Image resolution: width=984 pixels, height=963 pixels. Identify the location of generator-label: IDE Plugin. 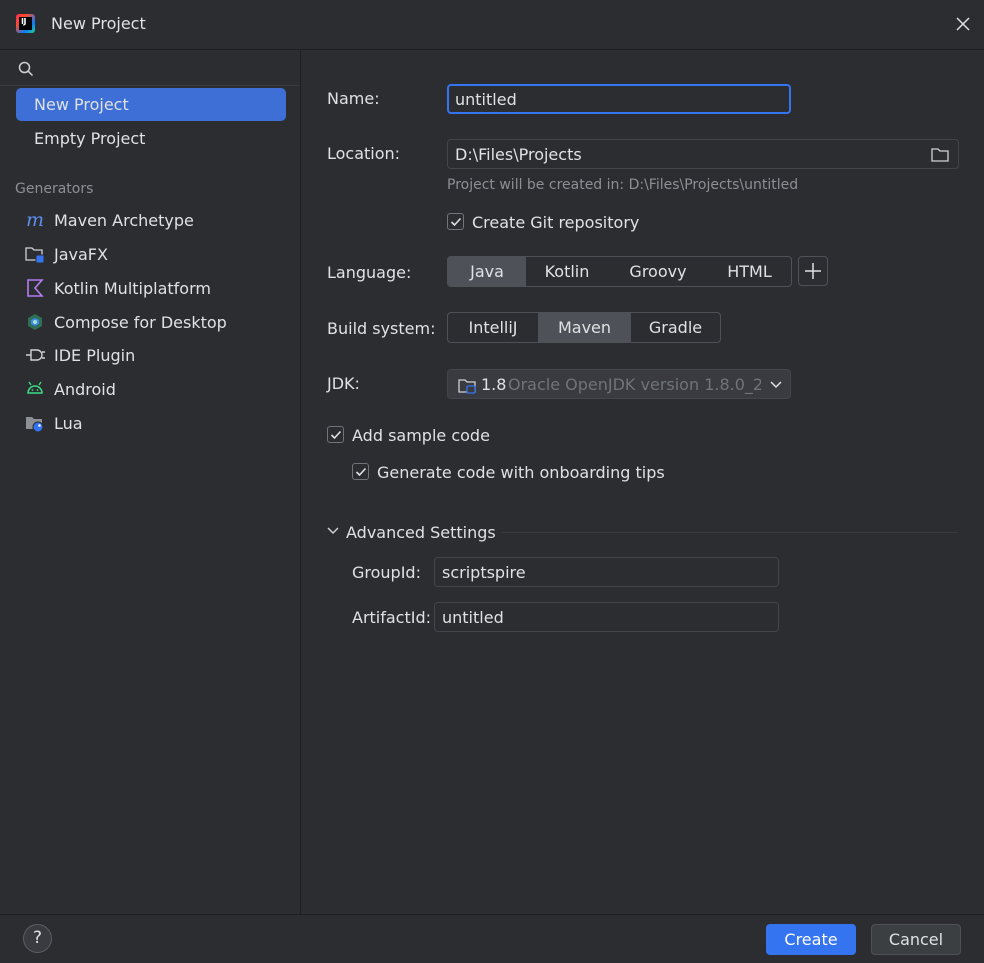
(95, 355).